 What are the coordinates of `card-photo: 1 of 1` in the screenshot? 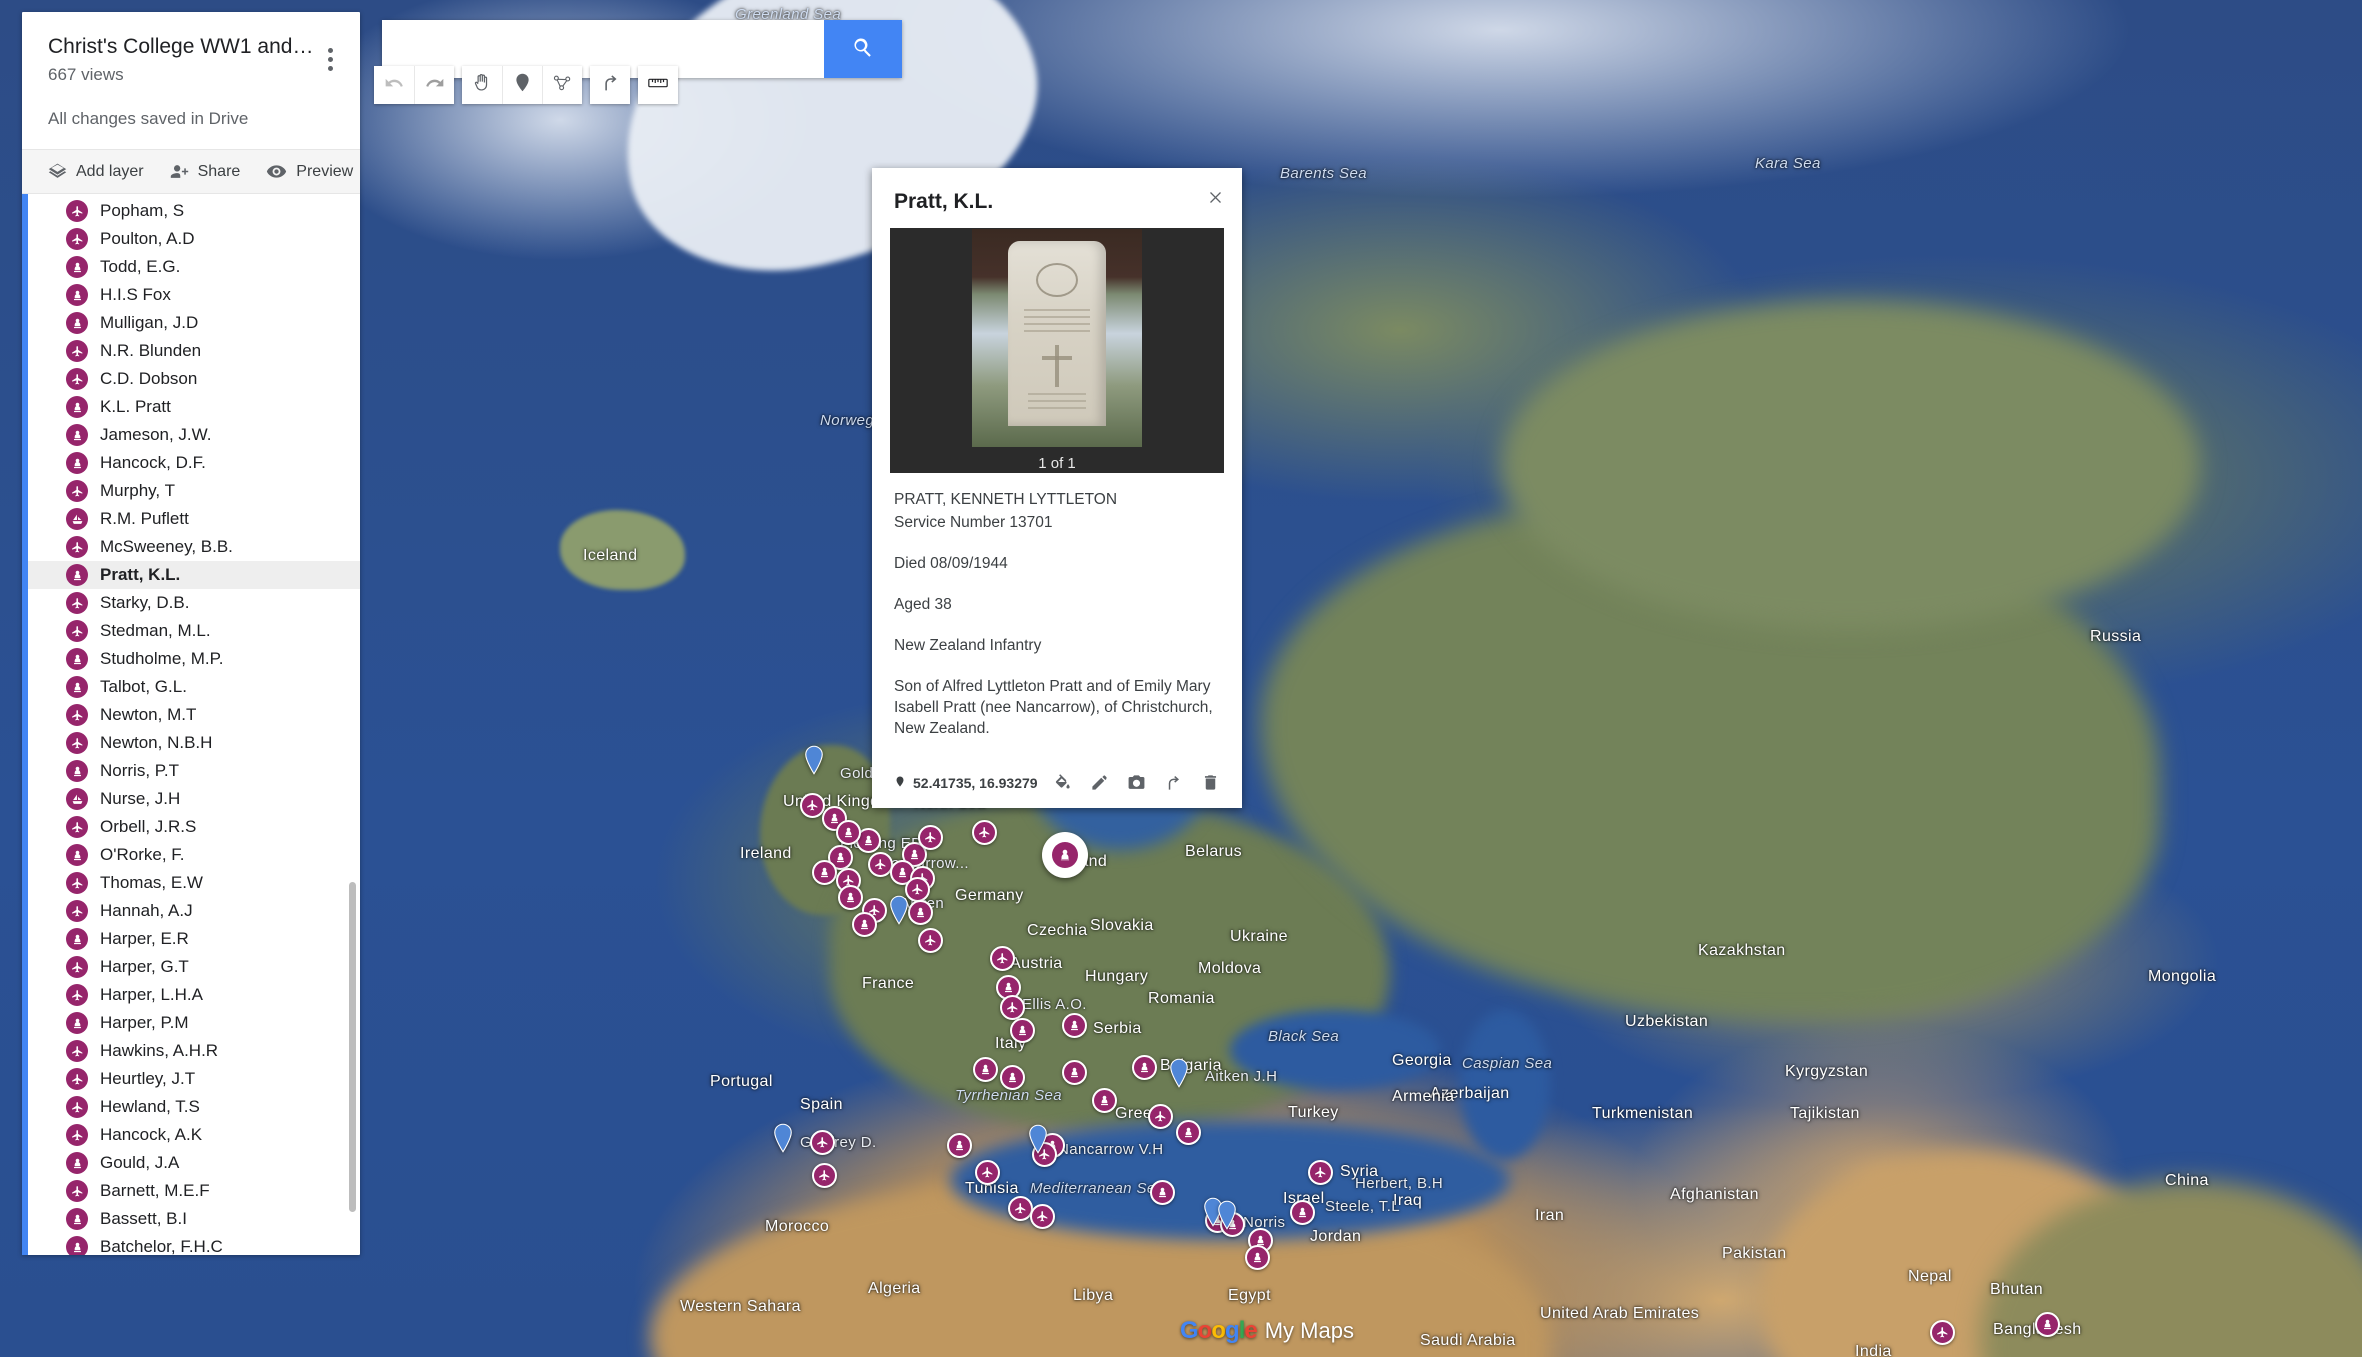 It's located at (1057, 350).